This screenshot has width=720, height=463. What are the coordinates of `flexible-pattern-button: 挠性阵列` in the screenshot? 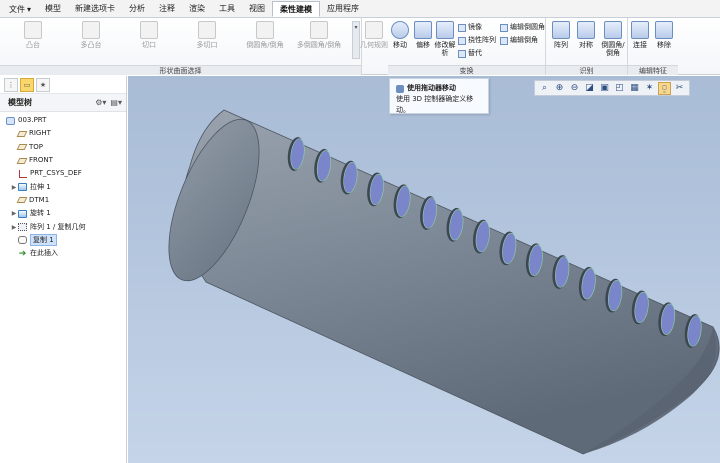 It's located at (477, 40).